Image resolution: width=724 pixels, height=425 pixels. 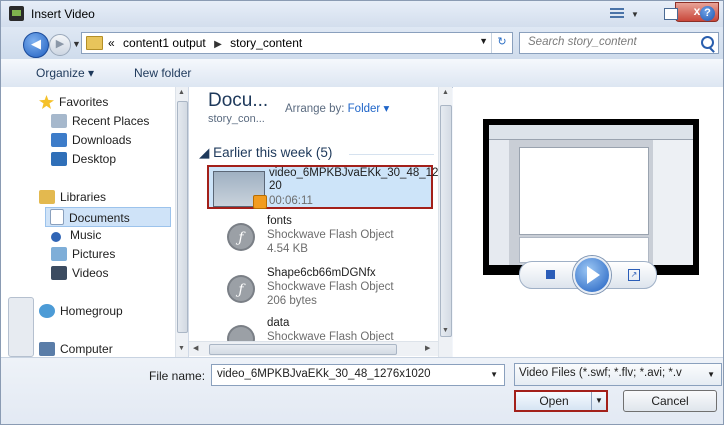 What do you see at coordinates (59, 254) in the screenshot?
I see `pictures-icon` at bounding box center [59, 254].